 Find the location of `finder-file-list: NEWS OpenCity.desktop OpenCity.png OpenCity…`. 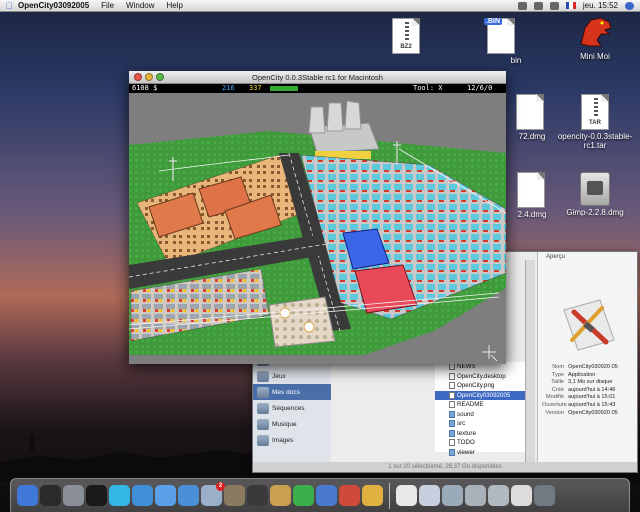

finder-file-list: NEWS OpenCity.desktop OpenCity.png OpenCity… is located at coordinates (480, 409).